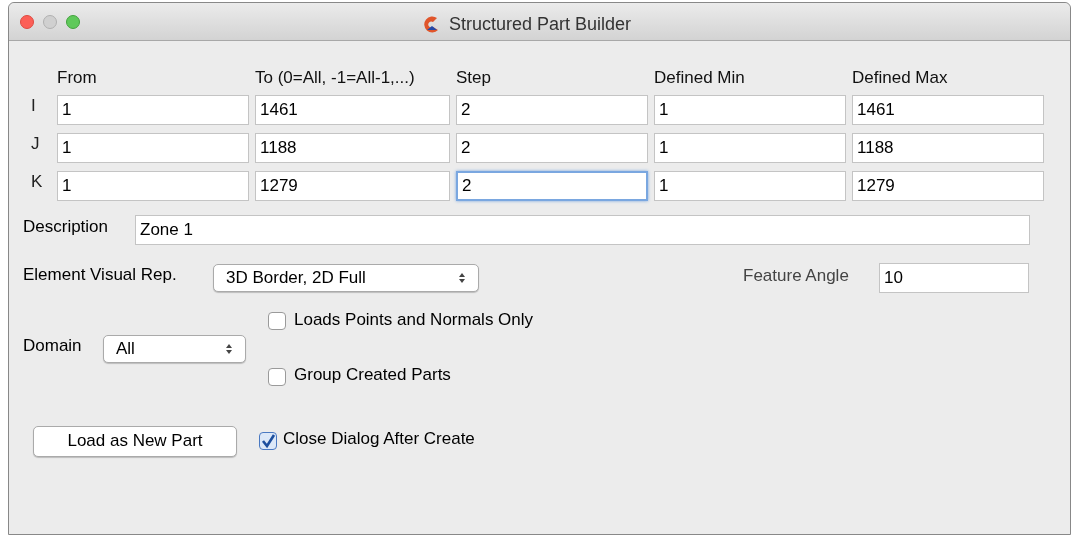 This screenshot has width=1071, height=538. I want to click on close-icon, so click(27, 21).